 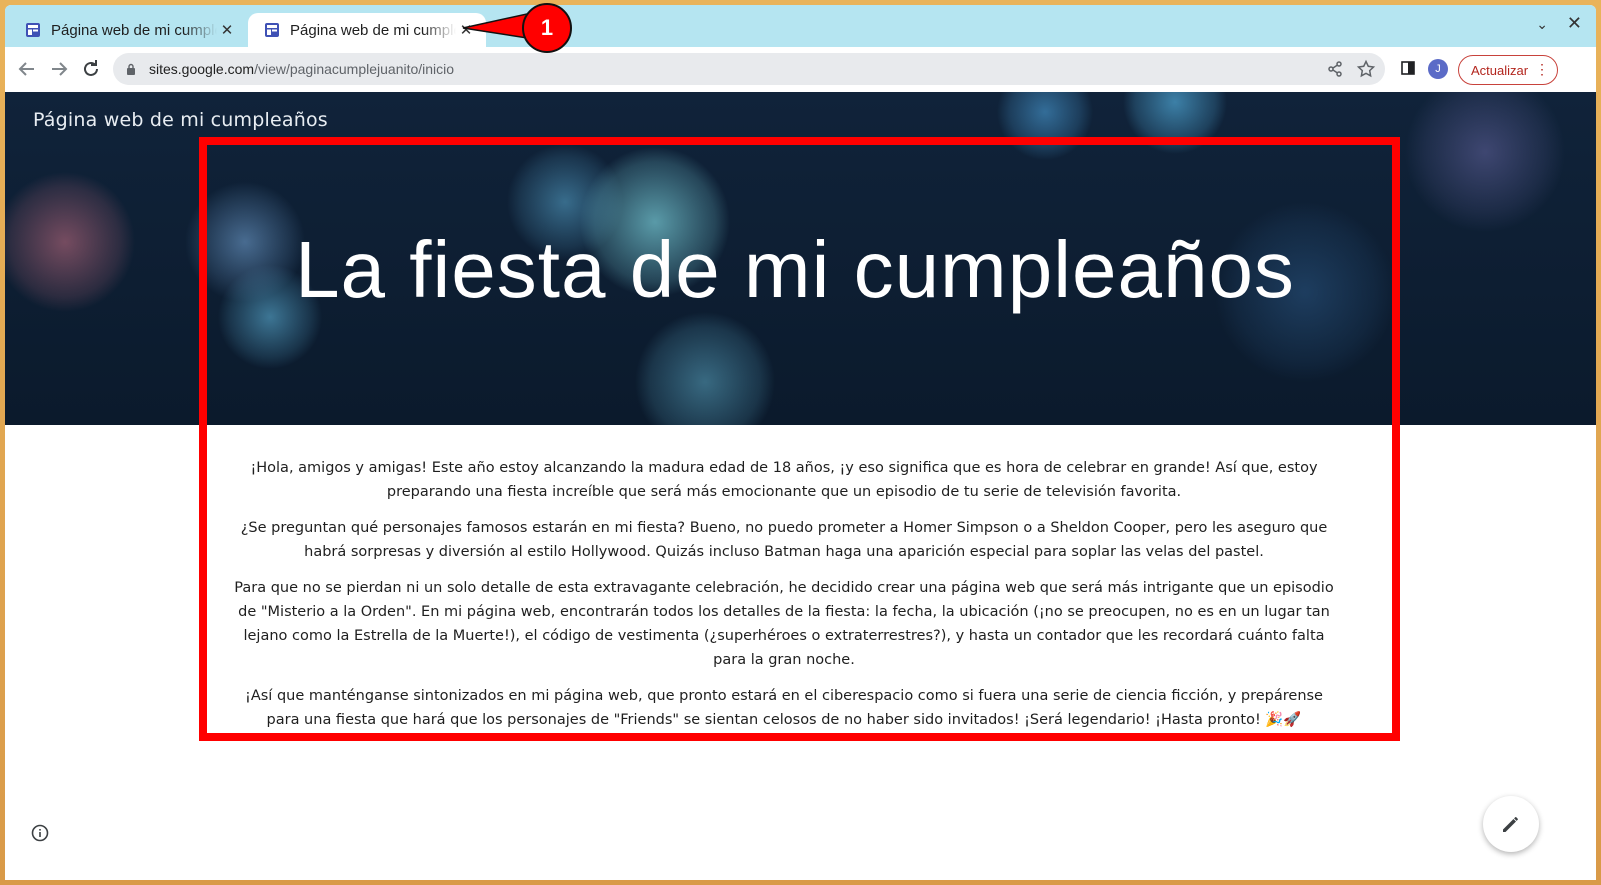 I want to click on bookmark-star-icon, so click(x=1366, y=69).